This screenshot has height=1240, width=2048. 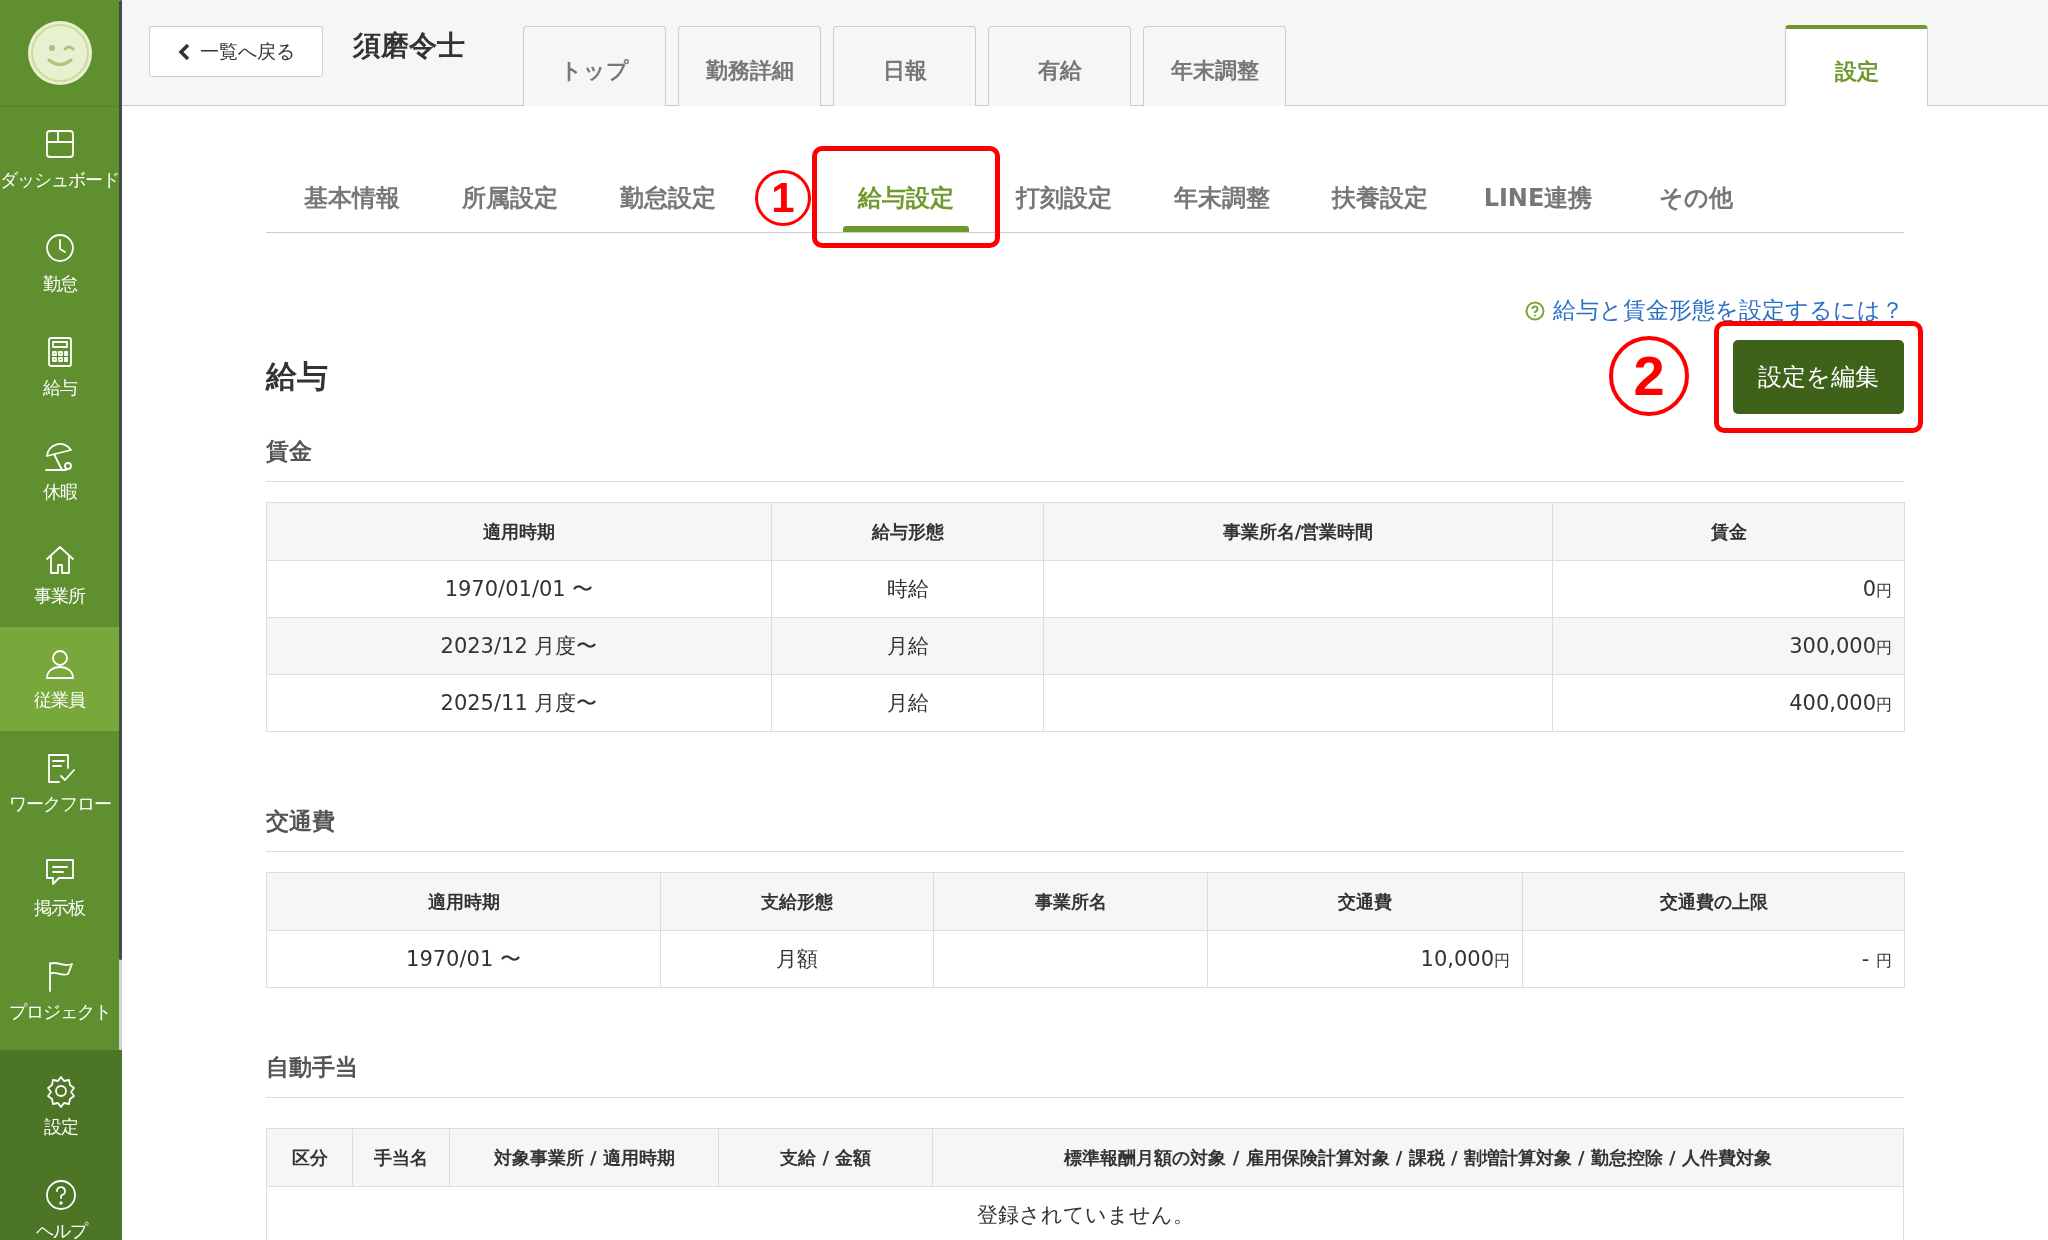 I want to click on sidebar-label: ワークフロー, so click(x=59, y=804).